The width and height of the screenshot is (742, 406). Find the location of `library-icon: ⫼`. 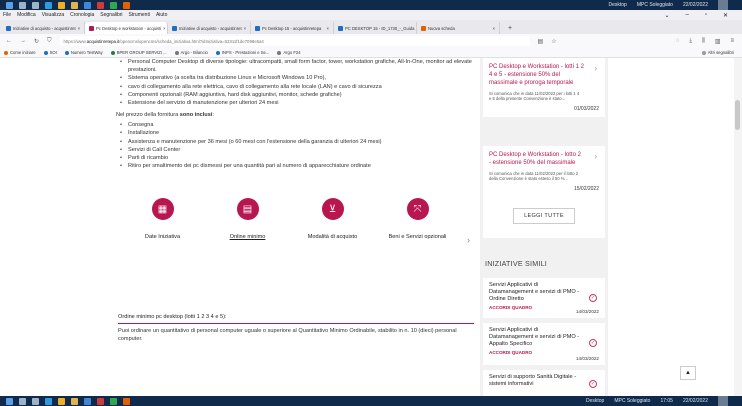

library-icon: ⫼ is located at coordinates (703, 41).